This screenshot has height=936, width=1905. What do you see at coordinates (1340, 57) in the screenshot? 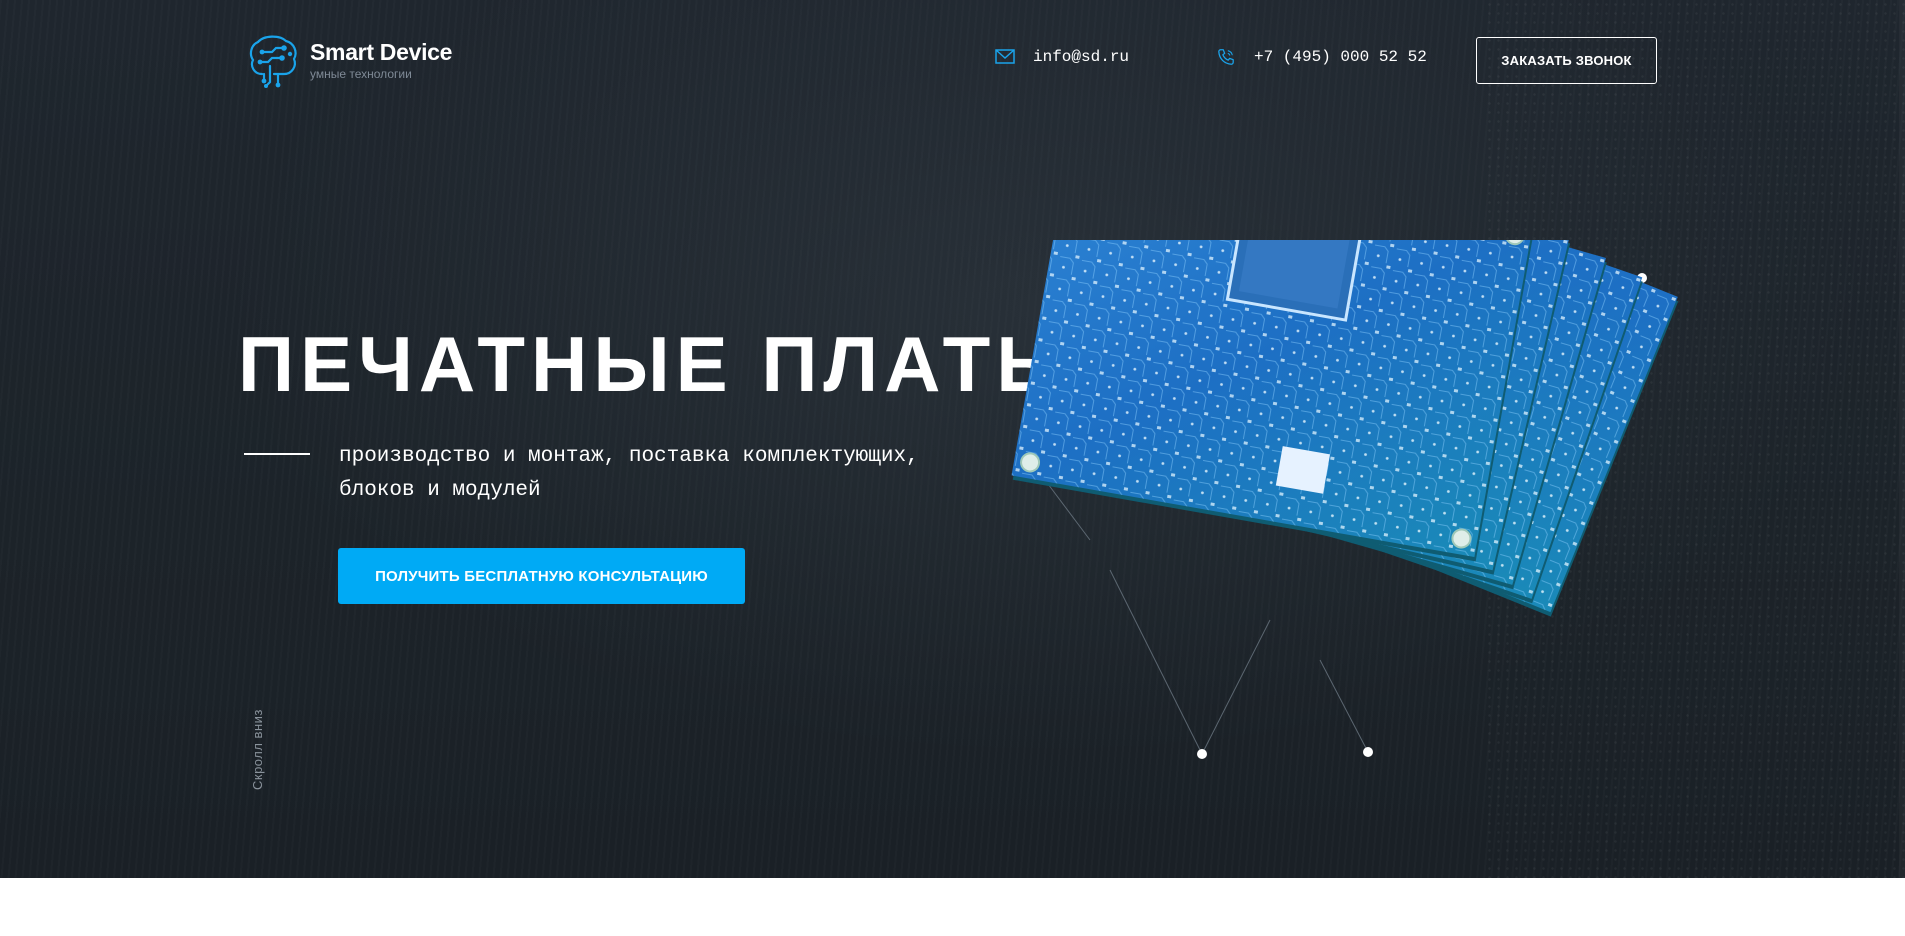
I see `phone-link: +7 (495) 000 52 52` at bounding box center [1340, 57].